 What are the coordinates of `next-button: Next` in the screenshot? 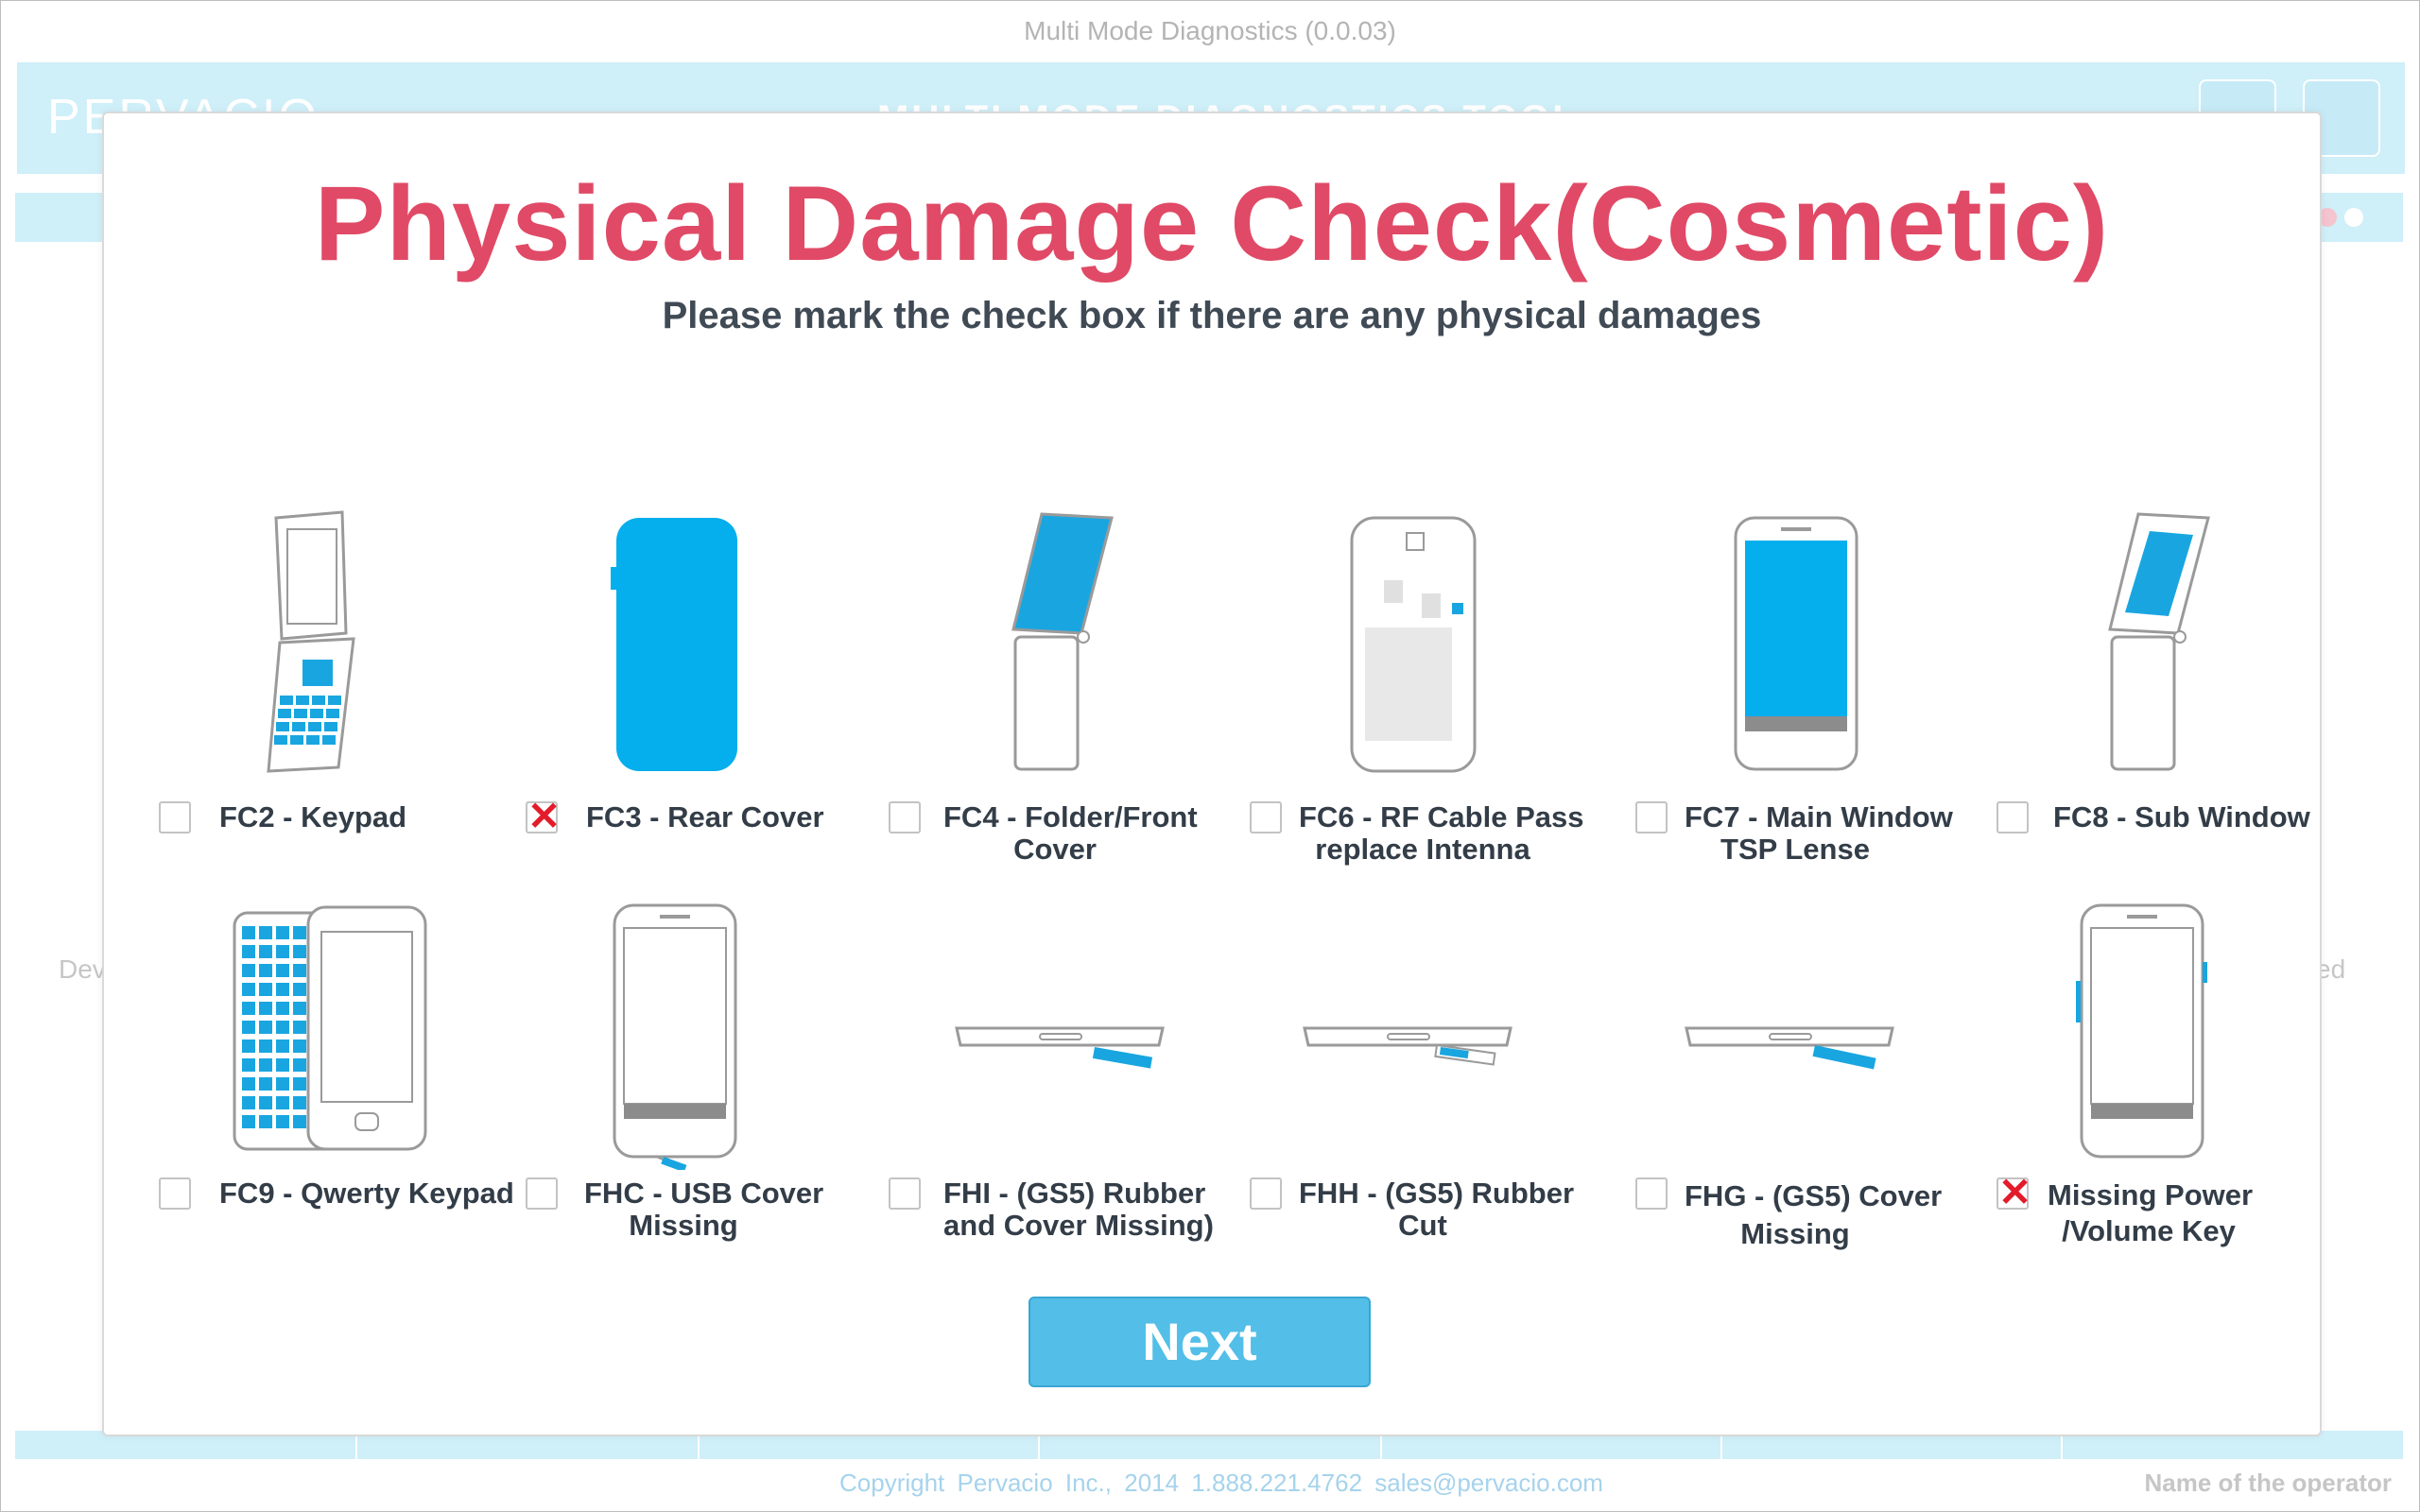 It's located at (1199, 1342).